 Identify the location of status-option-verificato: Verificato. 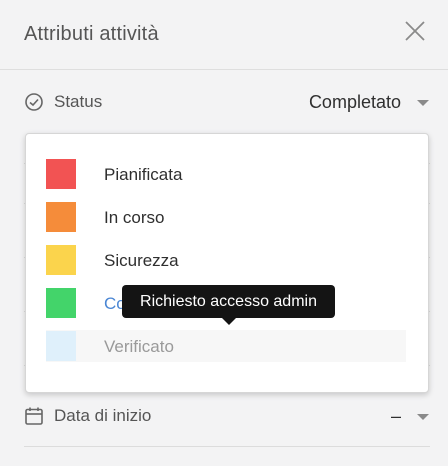
(226, 346).